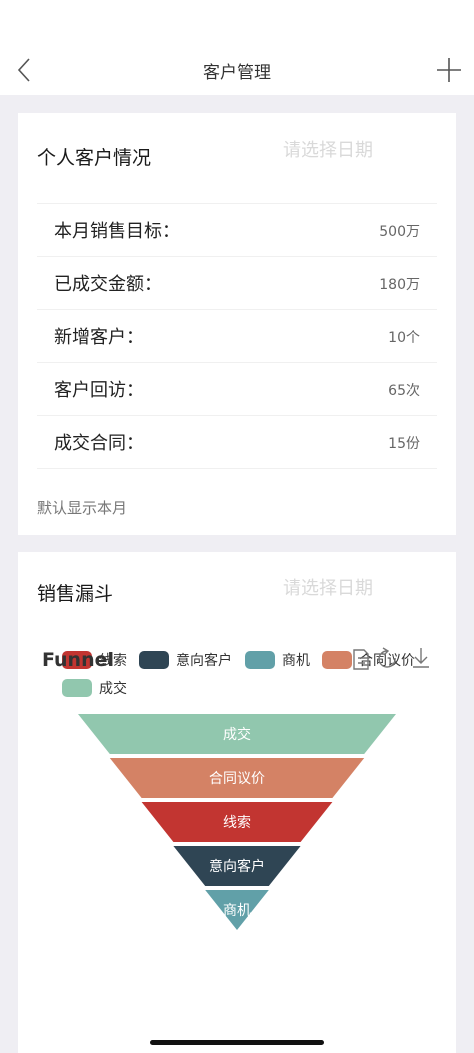 This screenshot has width=474, height=1053. Describe the element at coordinates (404, 444) in the screenshot. I see `stat-value: 15份` at that location.